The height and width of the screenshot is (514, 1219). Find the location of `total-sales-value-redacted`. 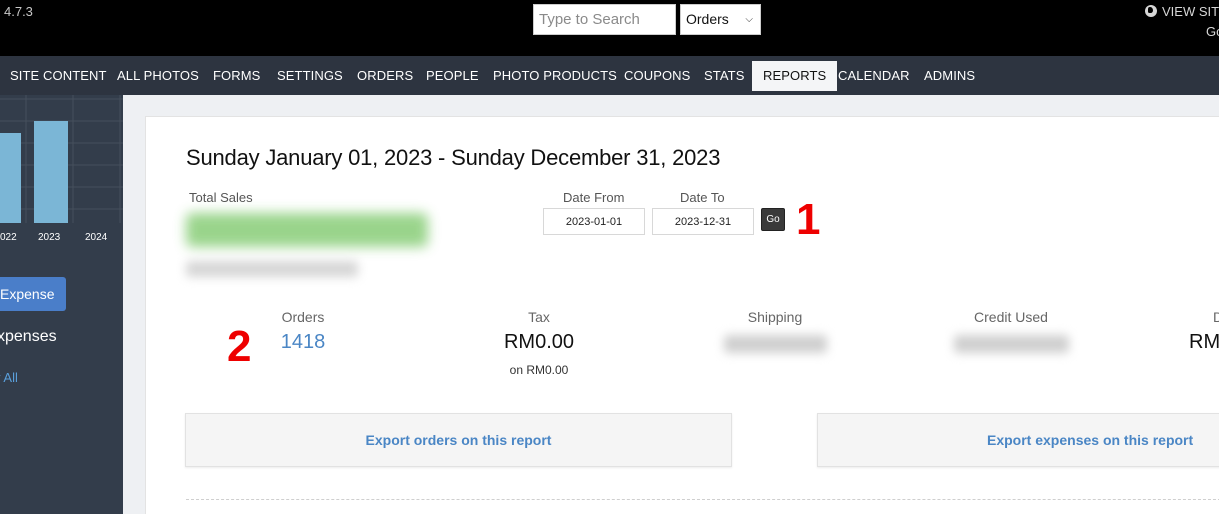

total-sales-value-redacted is located at coordinates (307, 230).